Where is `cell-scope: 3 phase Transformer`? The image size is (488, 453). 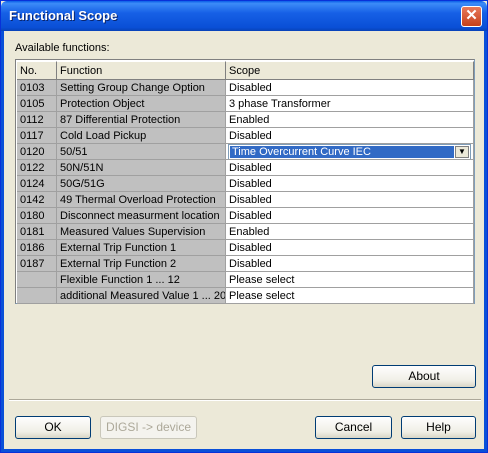
cell-scope: 3 phase Transformer is located at coordinates (350, 104).